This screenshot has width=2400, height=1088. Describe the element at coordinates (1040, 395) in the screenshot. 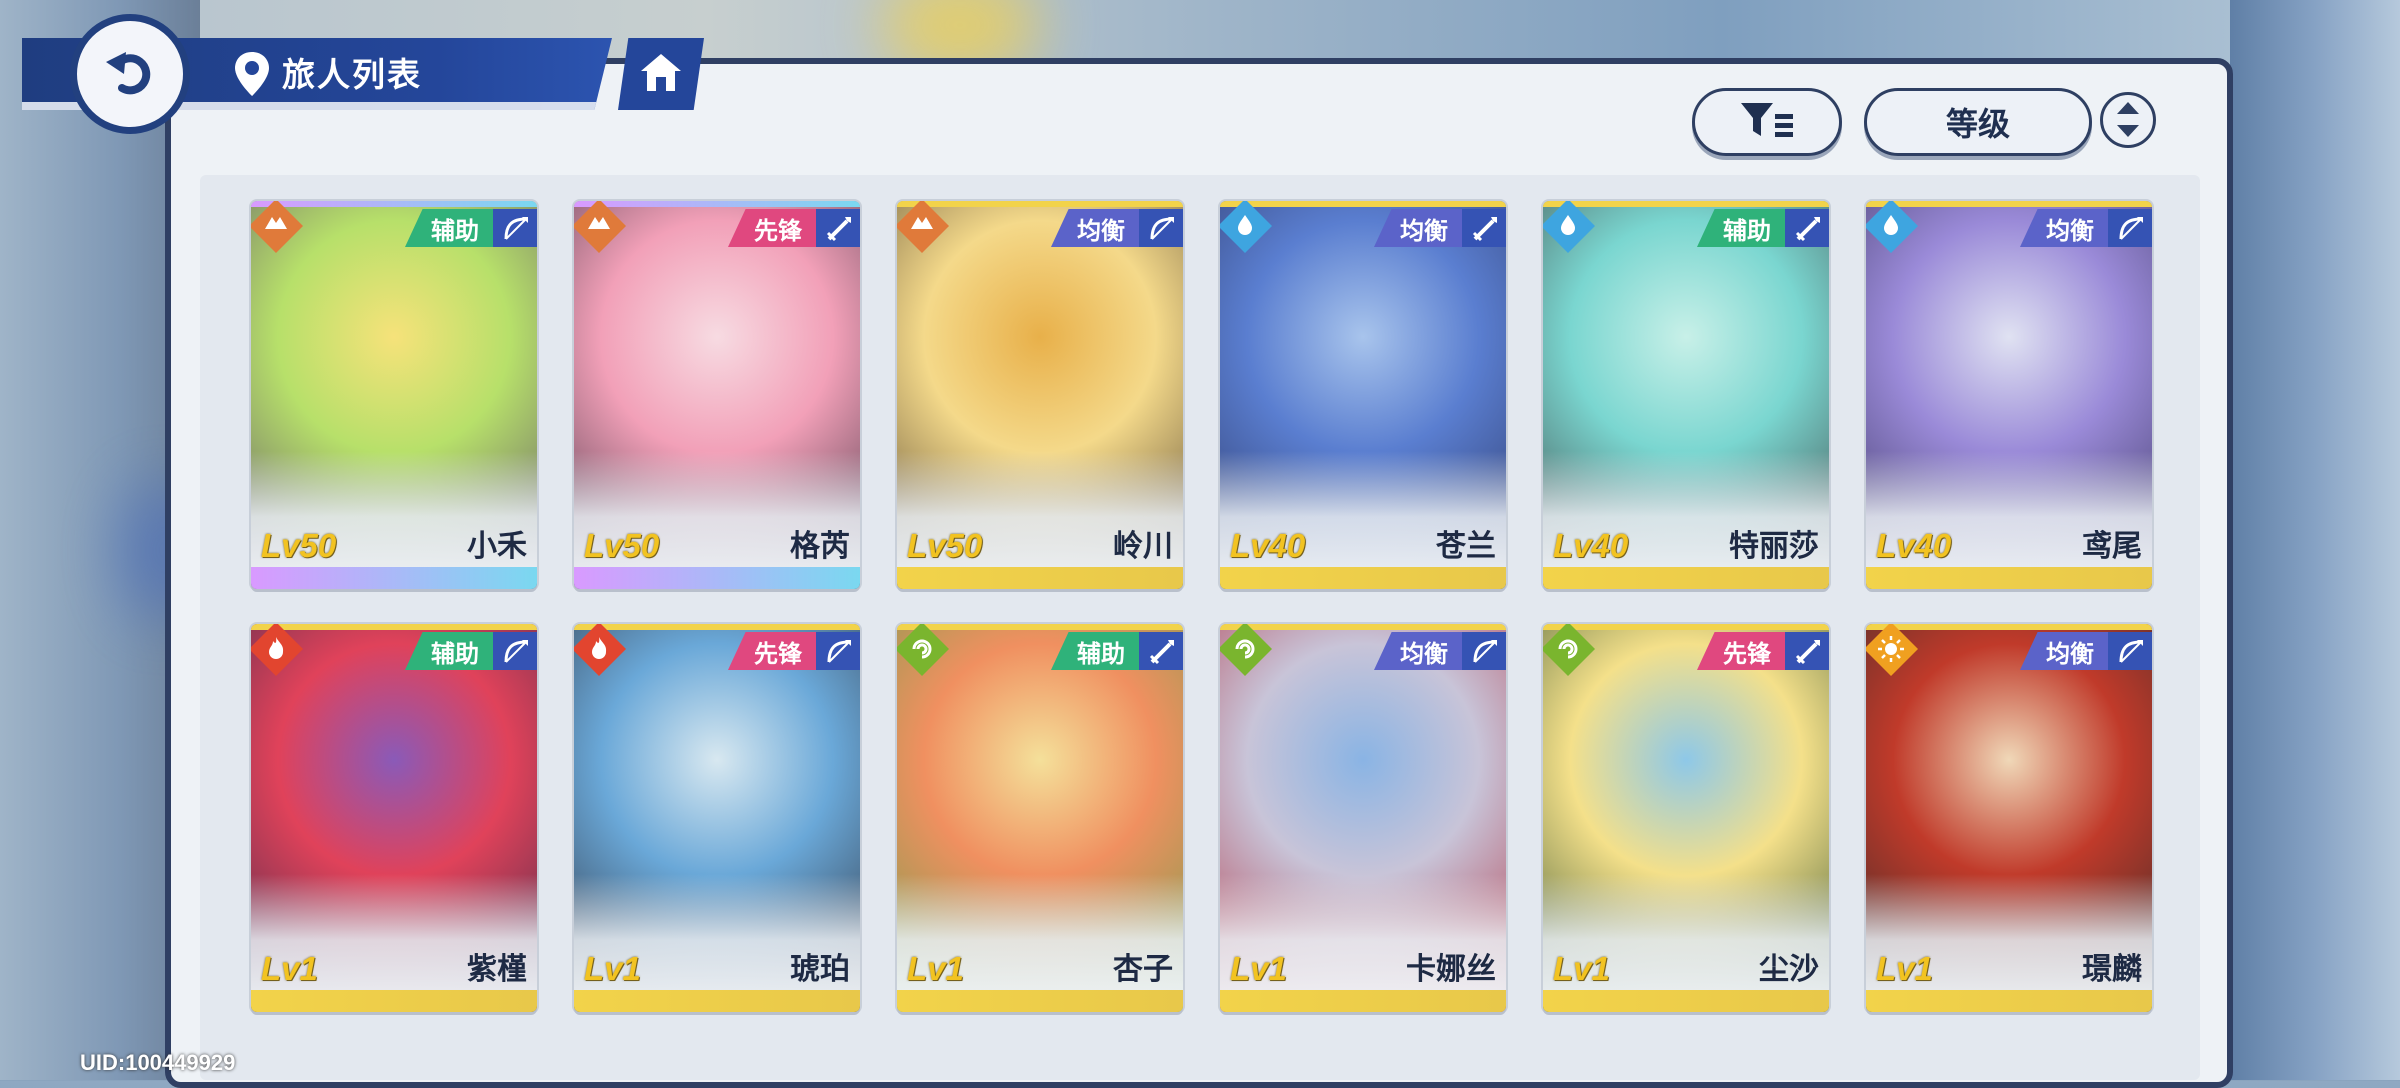

I see `character-card: 均衡 Lv50 岭川` at that location.